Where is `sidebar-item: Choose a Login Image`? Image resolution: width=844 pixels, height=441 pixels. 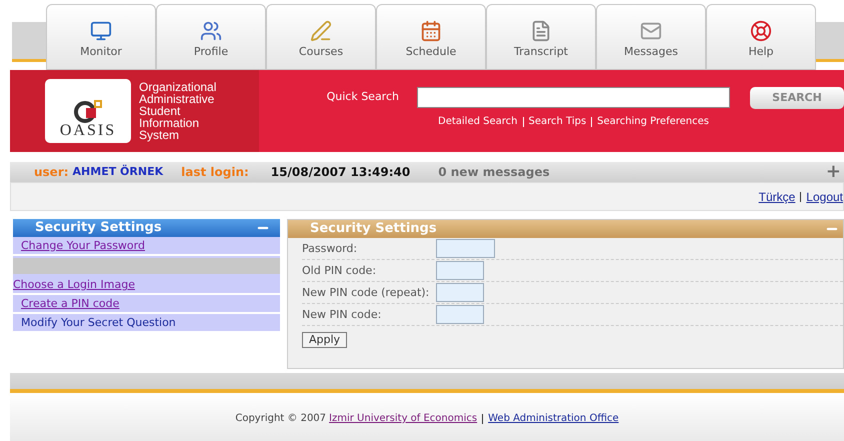
sidebar-item: Choose a Login Image is located at coordinates (146, 285).